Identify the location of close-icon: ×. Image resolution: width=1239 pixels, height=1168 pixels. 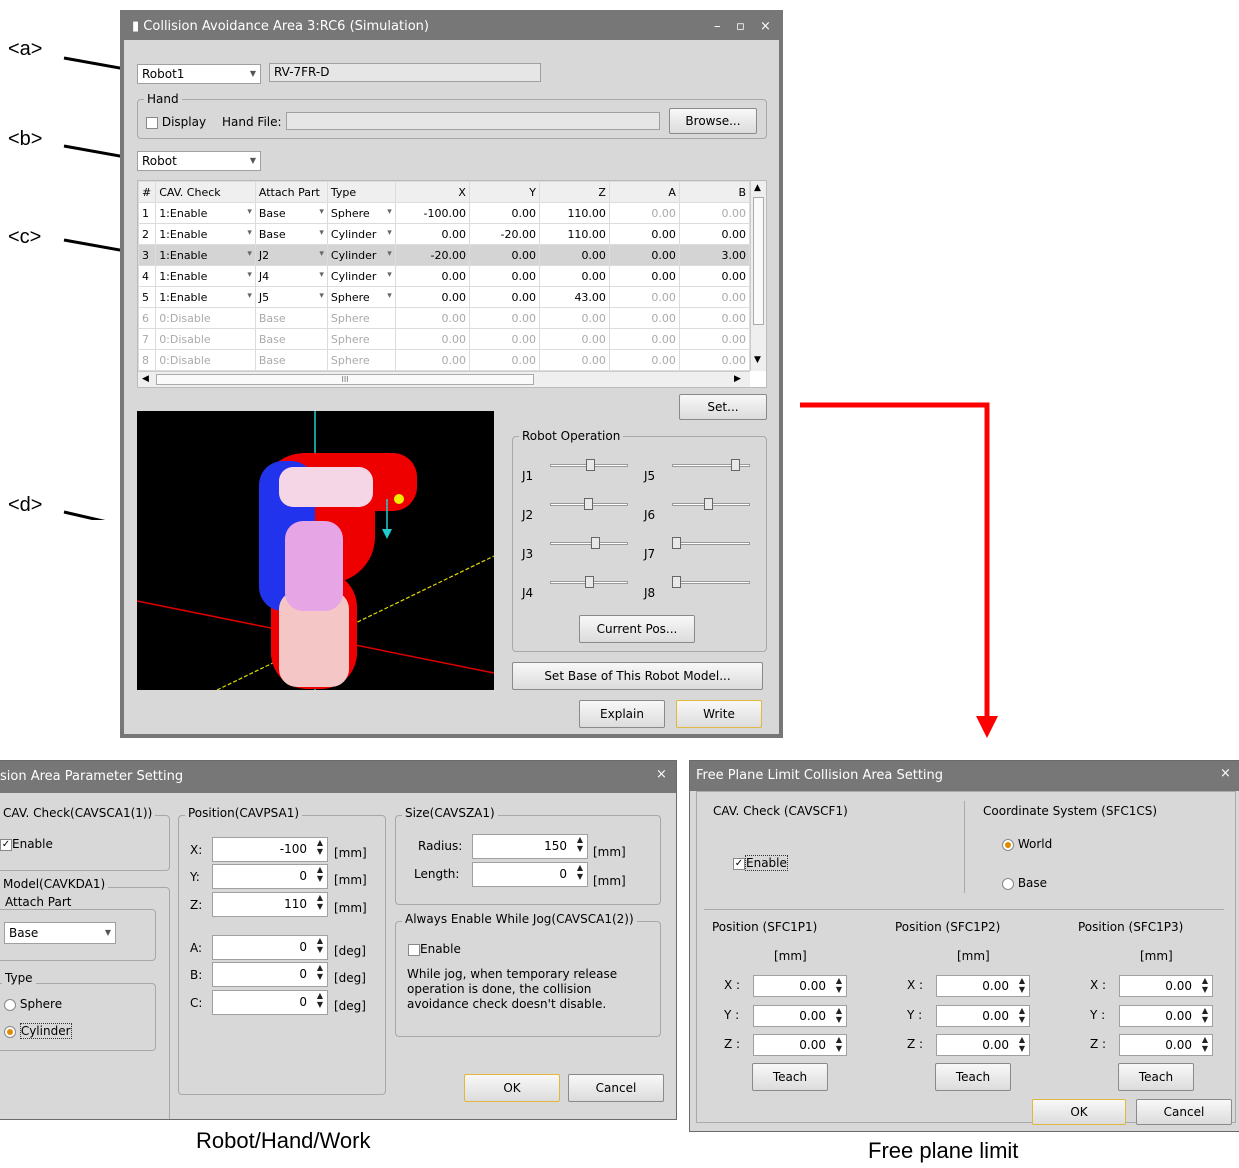
(765, 27).